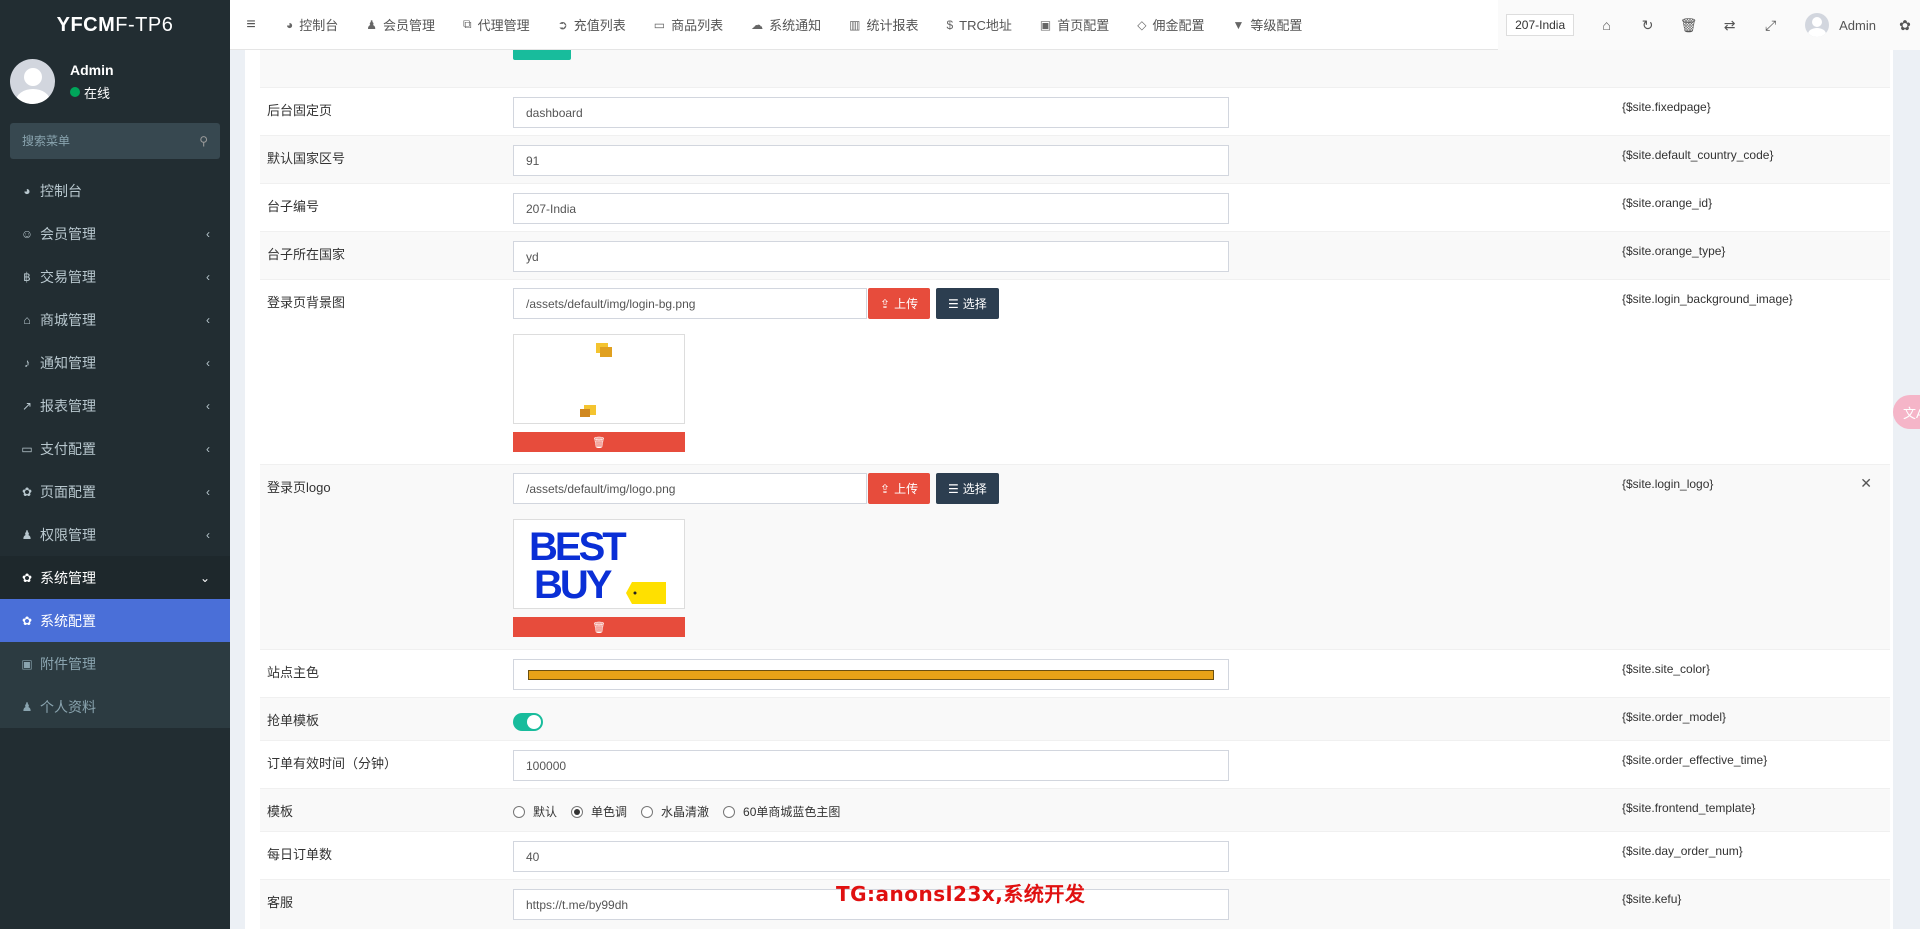 Image resolution: width=1920 pixels, height=929 pixels. Describe the element at coordinates (1238, 24) in the screenshot. I see `vimeo-icon: ▼` at that location.